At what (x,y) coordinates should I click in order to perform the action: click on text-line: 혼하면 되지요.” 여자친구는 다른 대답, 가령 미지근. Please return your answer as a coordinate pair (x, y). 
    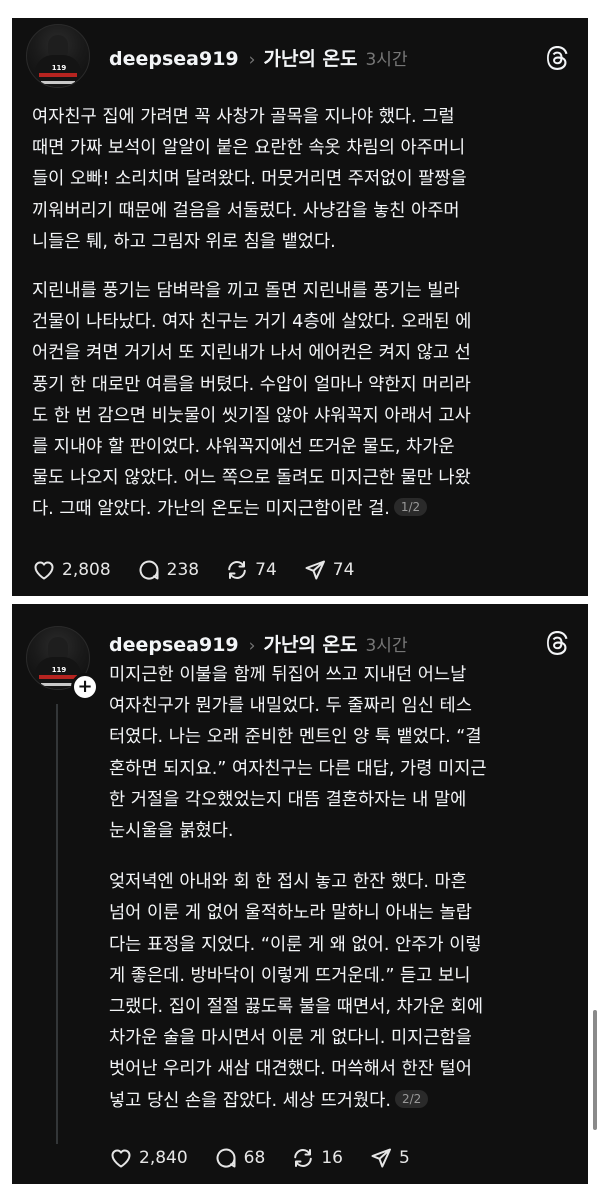
    Looking at the image, I should click on (298, 768).